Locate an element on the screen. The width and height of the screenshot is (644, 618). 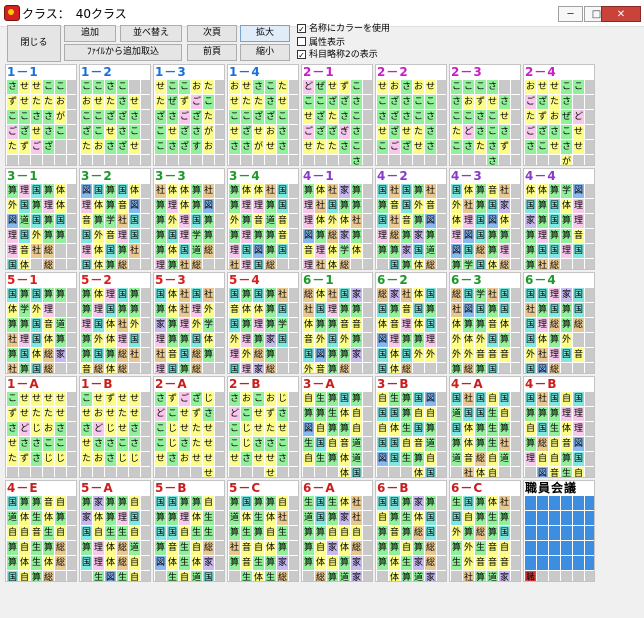
class-panel: 6－2 総家社体国国算音国算体音理体国図理算算理国体国外外国体総 is located at coordinates (411, 323).